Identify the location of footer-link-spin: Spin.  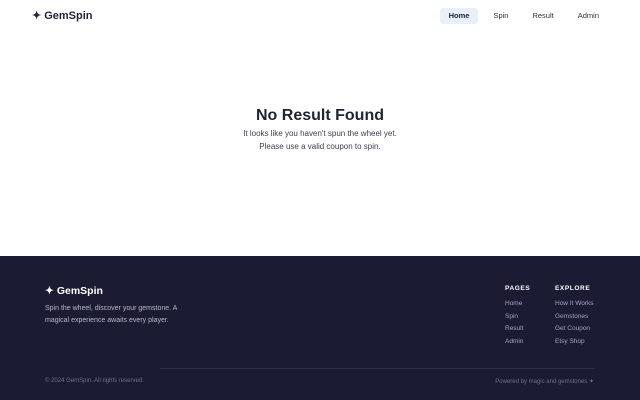
(517, 317).